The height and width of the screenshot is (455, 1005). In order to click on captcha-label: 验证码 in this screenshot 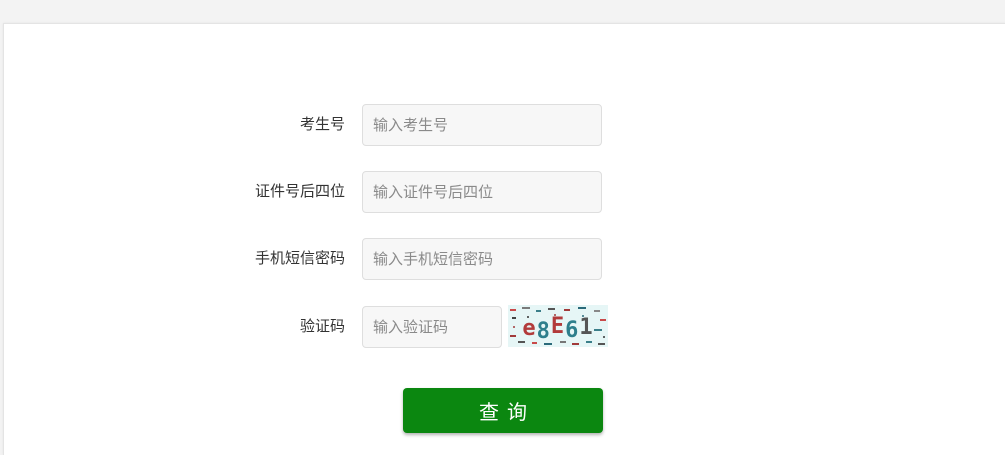, I will do `click(322, 326)`.